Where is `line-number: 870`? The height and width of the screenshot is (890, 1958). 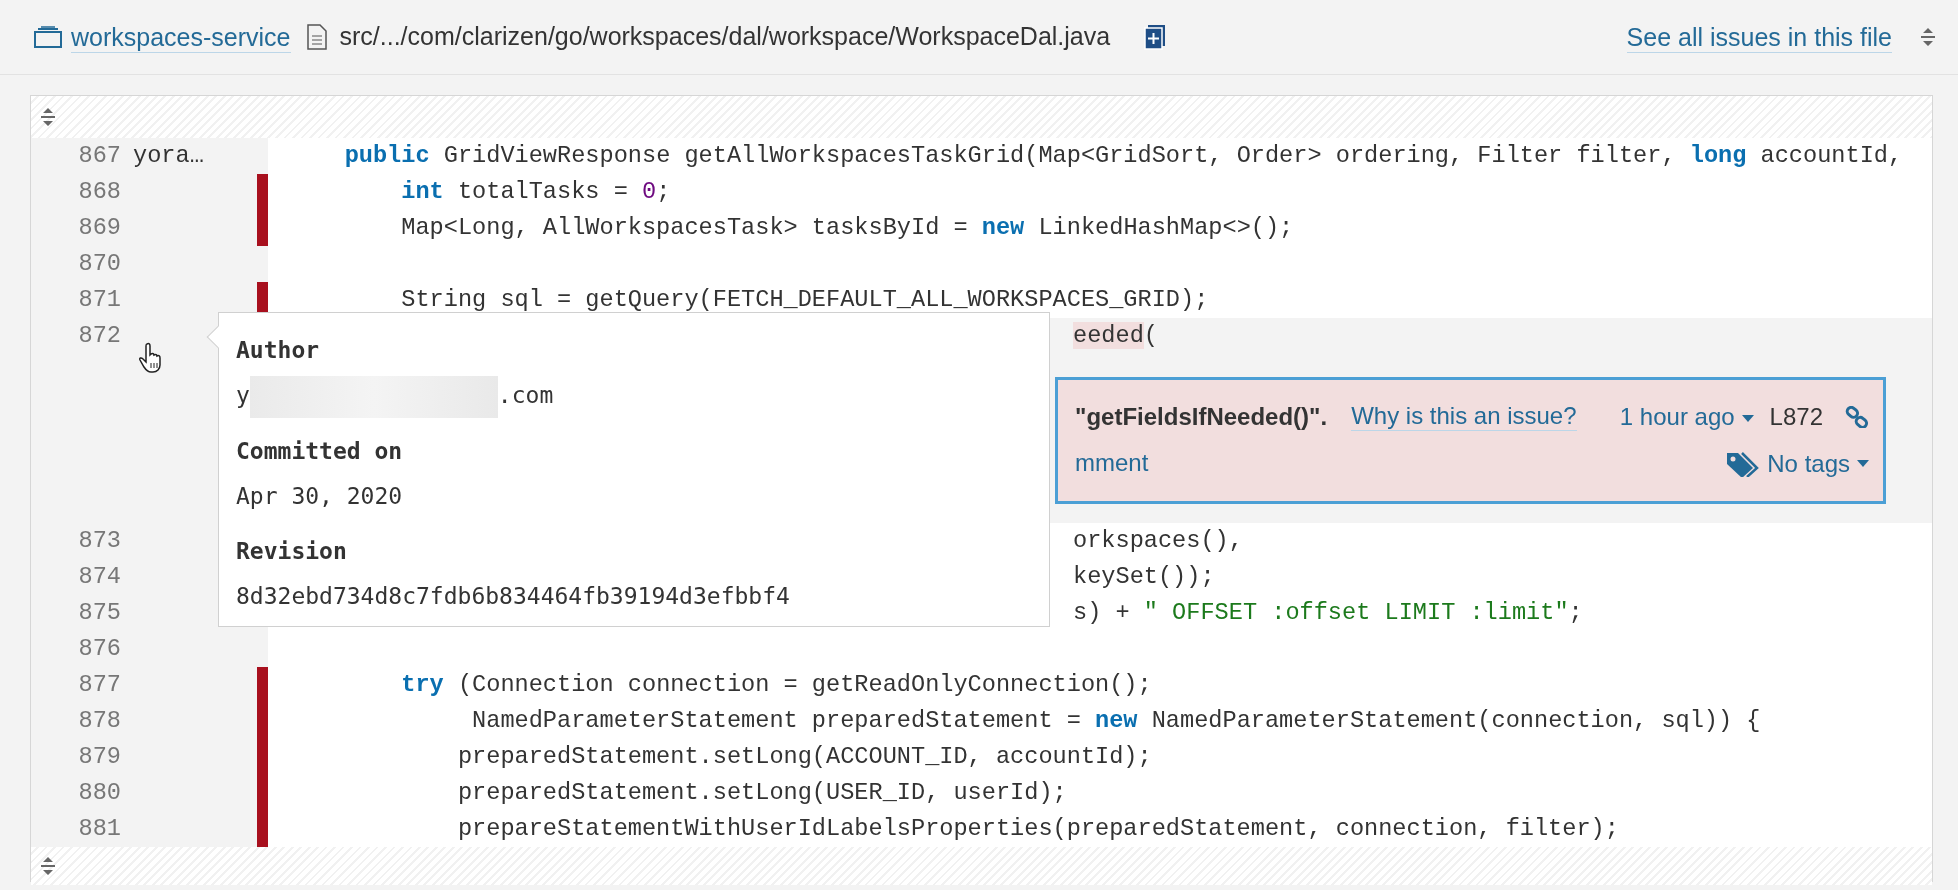 line-number: 870 is located at coordinates (99, 264).